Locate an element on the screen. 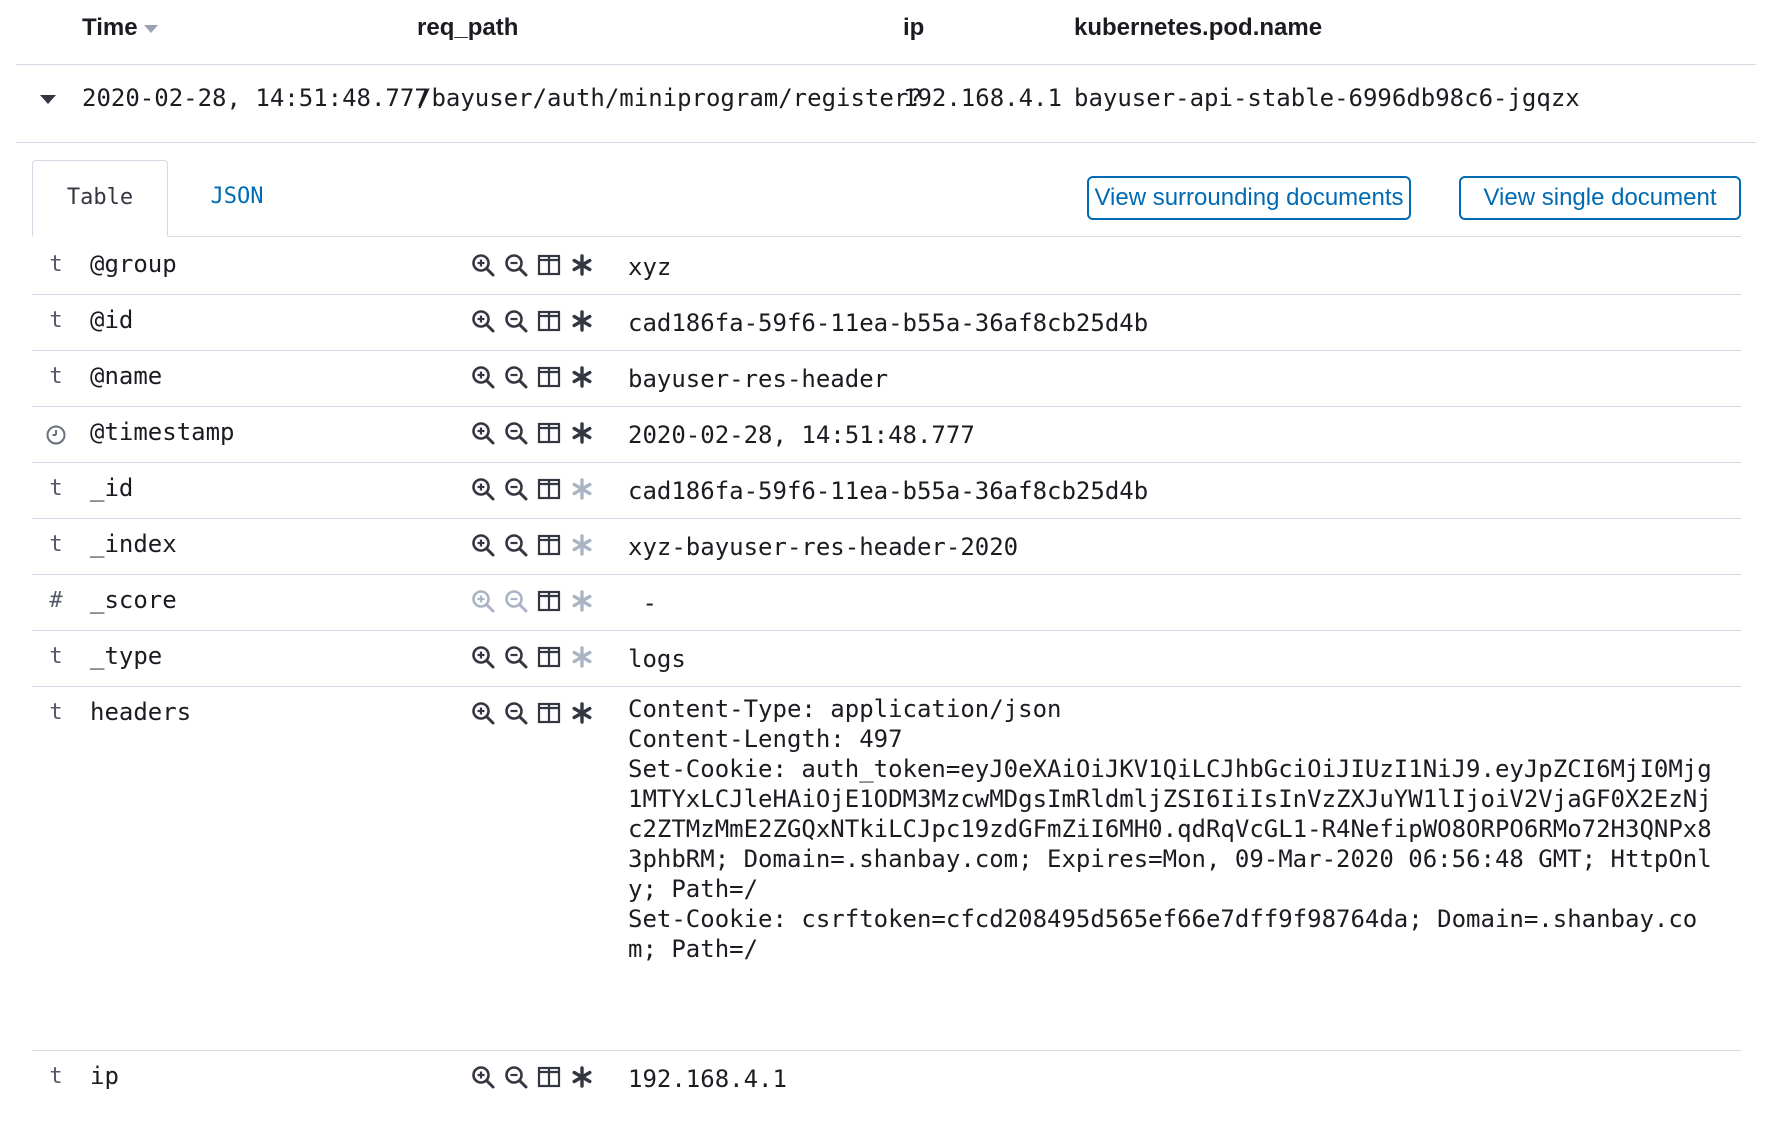 This screenshot has width=1771, height=1124. field-name: @timestamp is located at coordinates (162, 432).